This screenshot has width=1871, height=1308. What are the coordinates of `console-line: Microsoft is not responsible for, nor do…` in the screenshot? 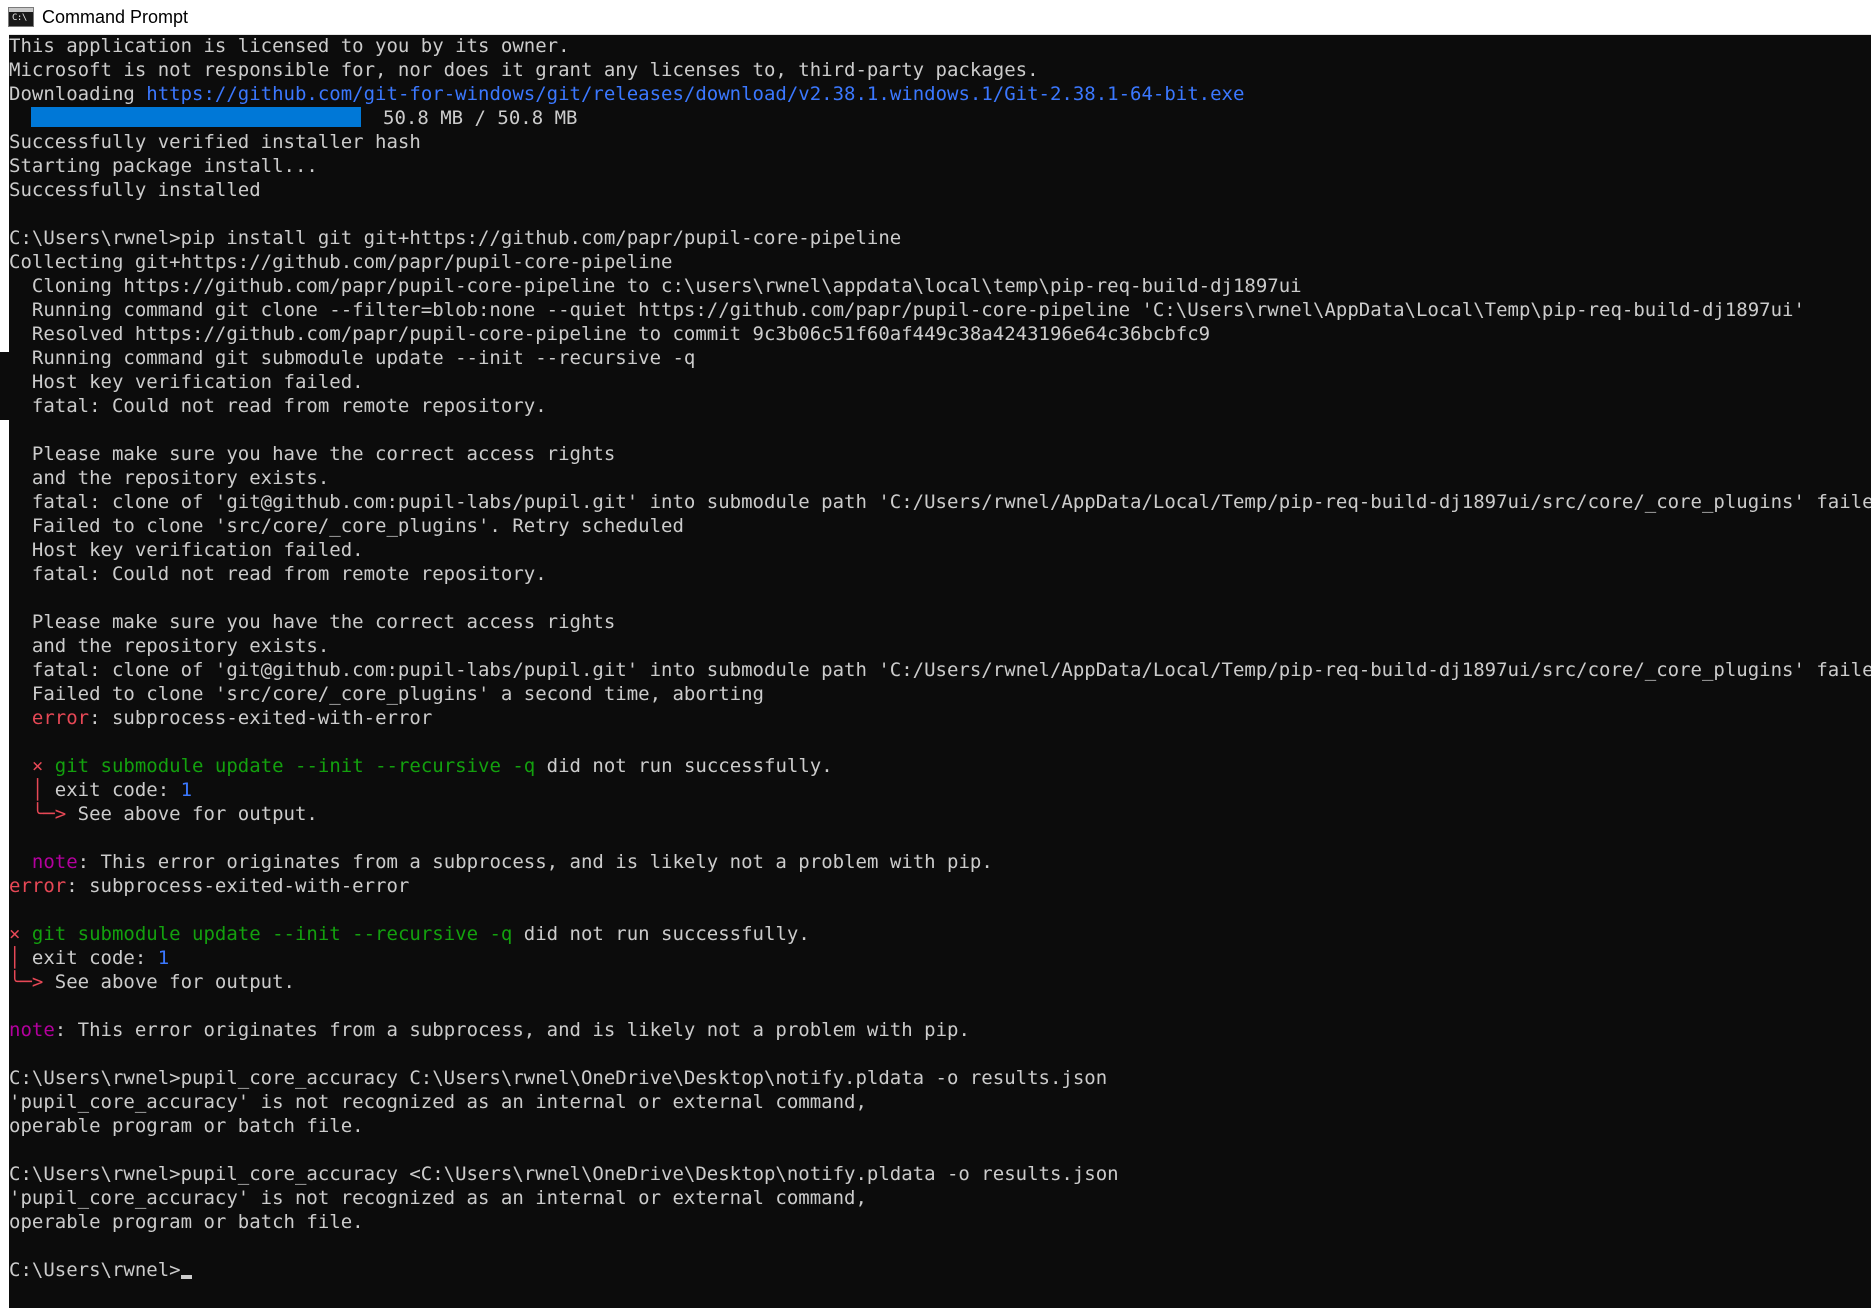 It's located at (524, 70).